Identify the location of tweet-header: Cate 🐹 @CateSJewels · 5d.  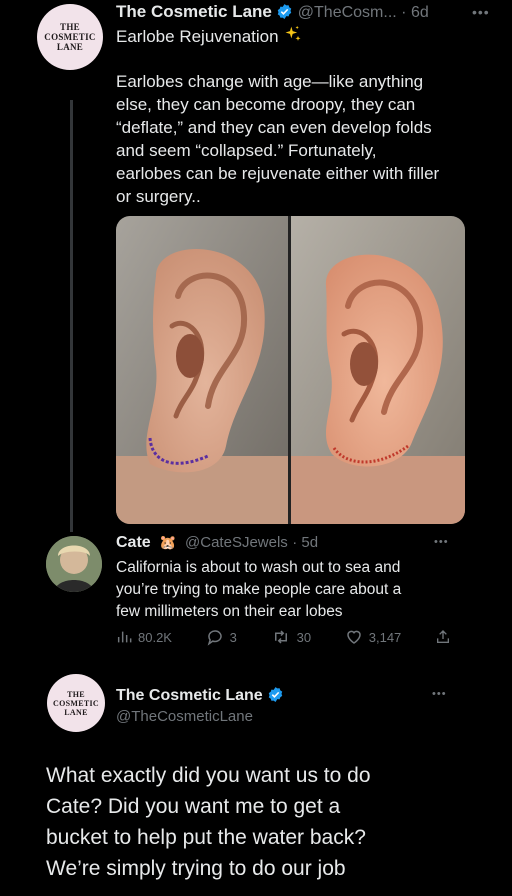
(217, 543).